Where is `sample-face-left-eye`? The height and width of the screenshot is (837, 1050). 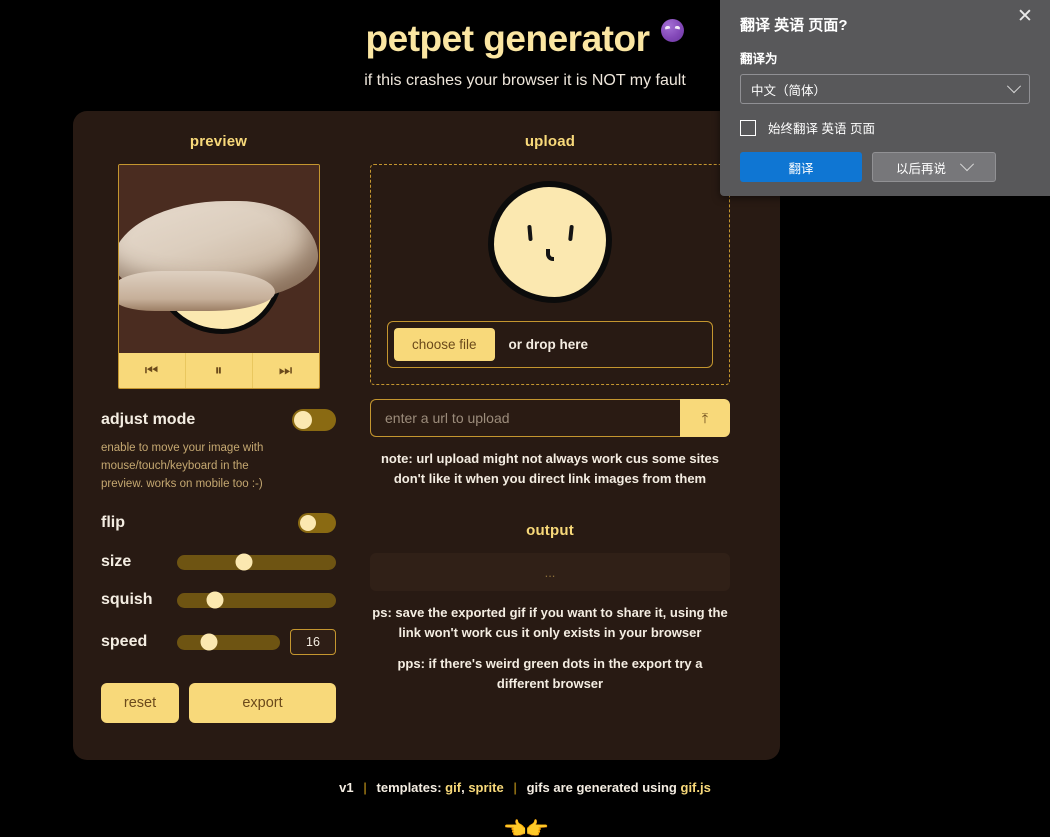 sample-face-left-eye is located at coordinates (530, 233).